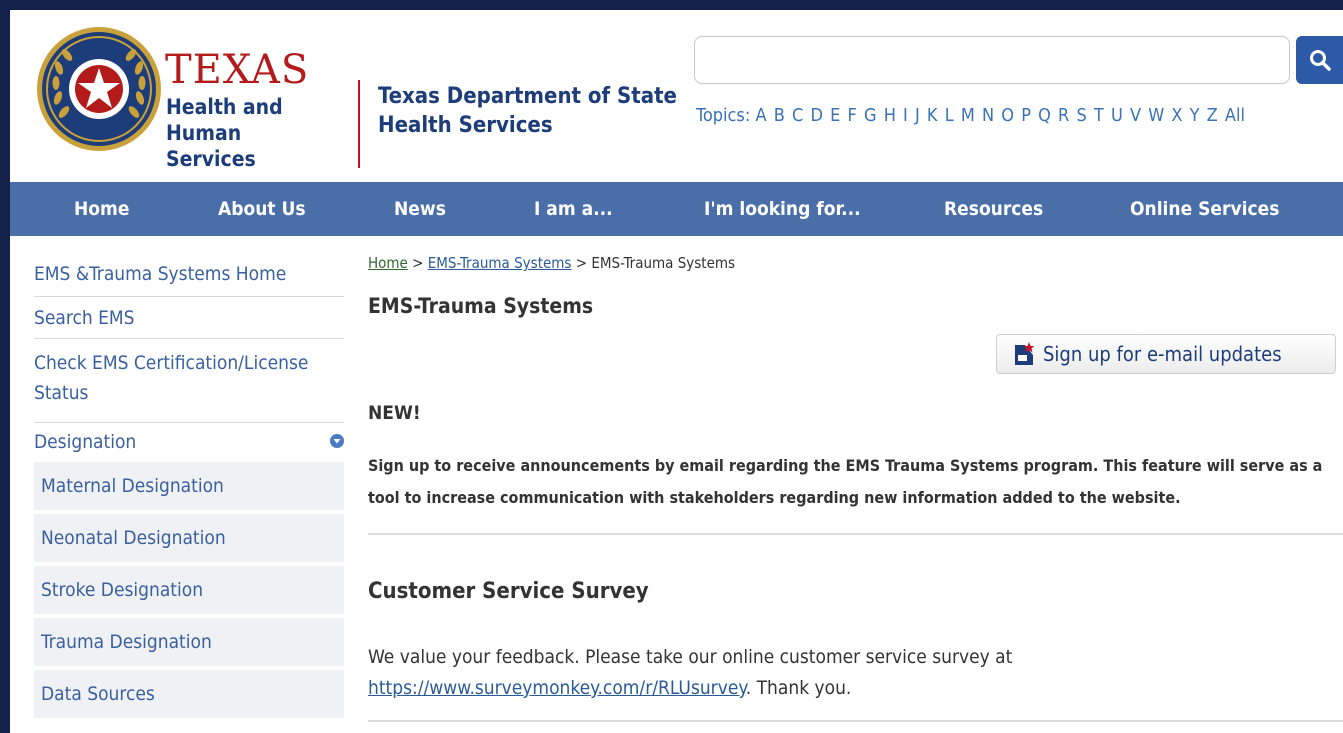 Image resolution: width=1343 pixels, height=733 pixels. I want to click on email-updates-button: Sign up for e-mail updates, so click(1166, 354).